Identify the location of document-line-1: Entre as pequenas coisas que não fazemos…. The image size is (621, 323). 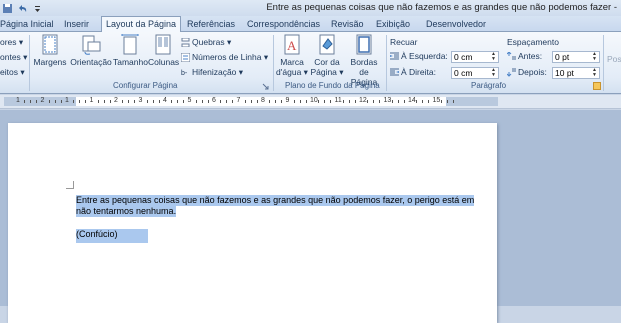
(275, 200).